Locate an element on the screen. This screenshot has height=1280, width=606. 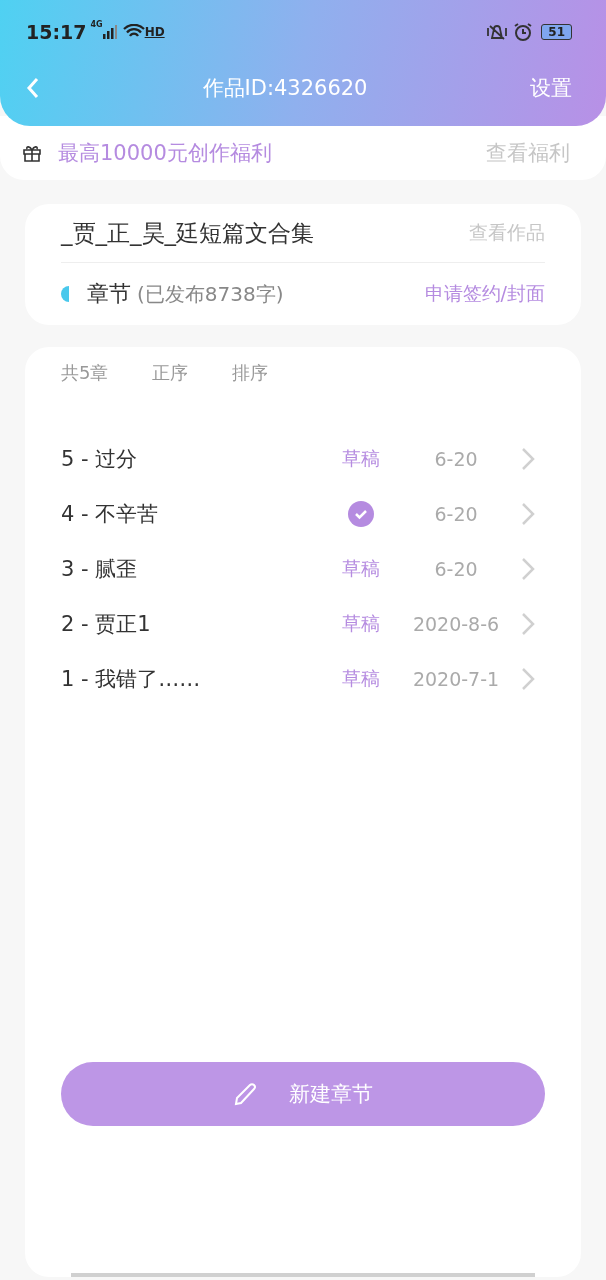
promo-text: 最高10000元创作福利 is located at coordinates (165, 153).